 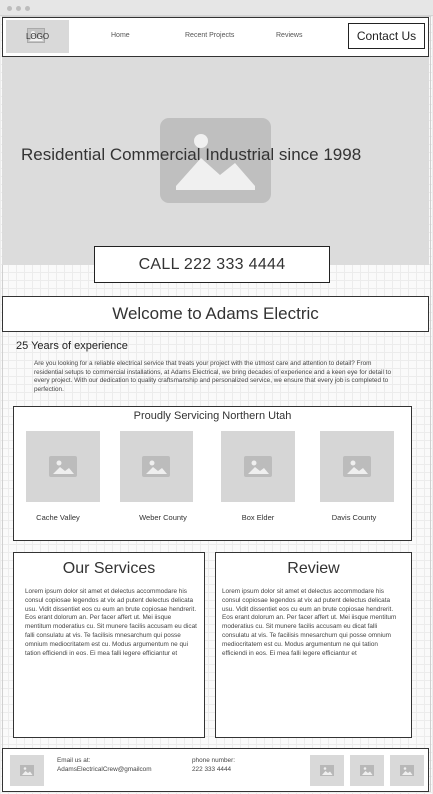 What do you see at coordinates (74, 760) in the screenshot?
I see `email-label: Email us at:` at bounding box center [74, 760].